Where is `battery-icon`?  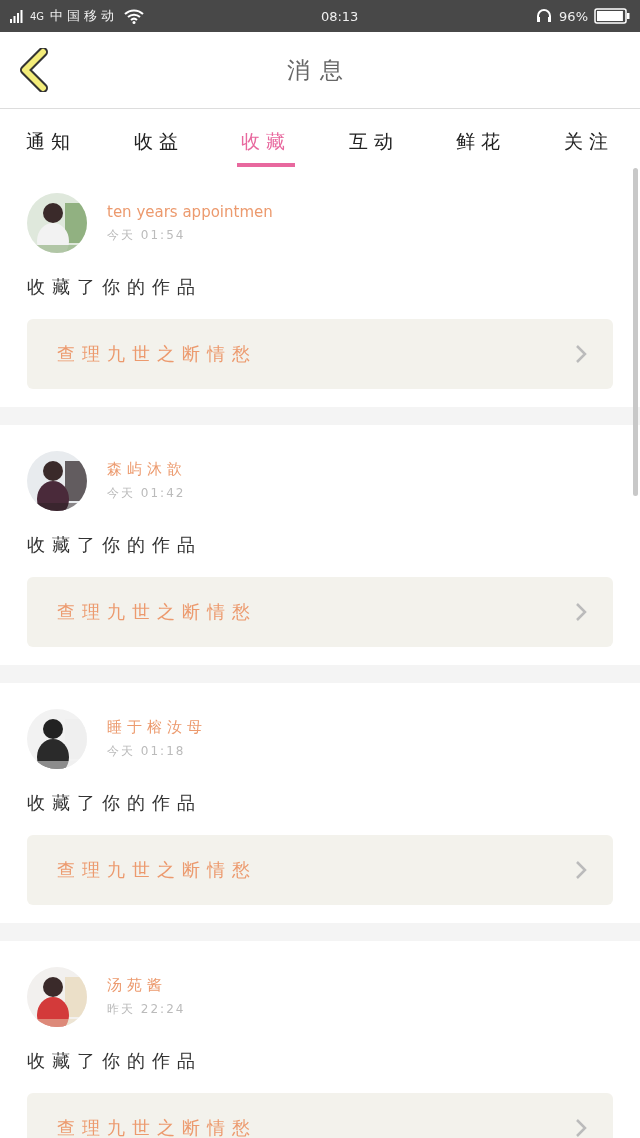
battery-icon is located at coordinates (612, 16).